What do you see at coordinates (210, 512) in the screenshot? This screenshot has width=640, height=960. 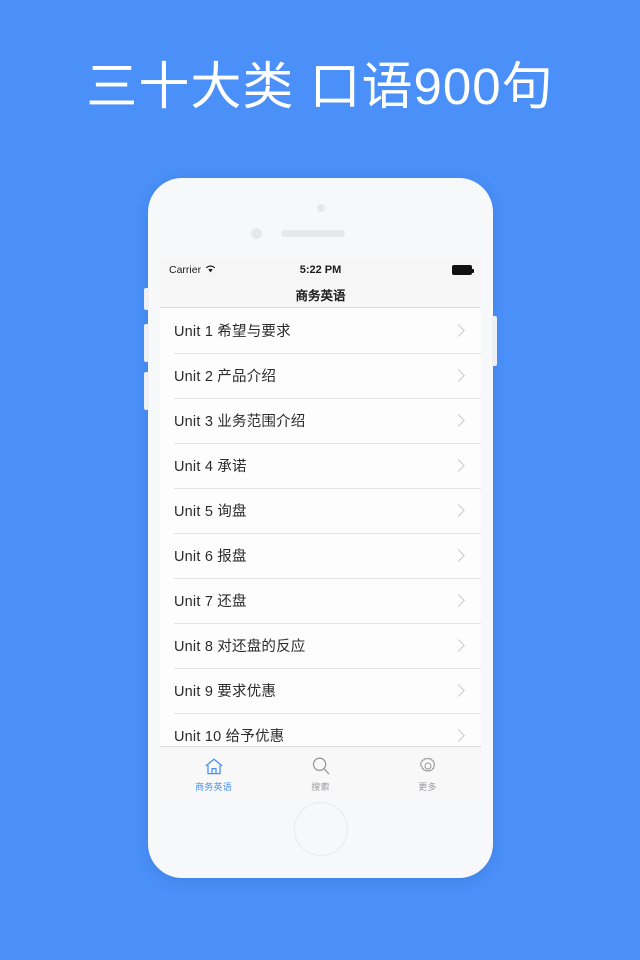 I see `list-item-label: Unit 5 询盘` at bounding box center [210, 512].